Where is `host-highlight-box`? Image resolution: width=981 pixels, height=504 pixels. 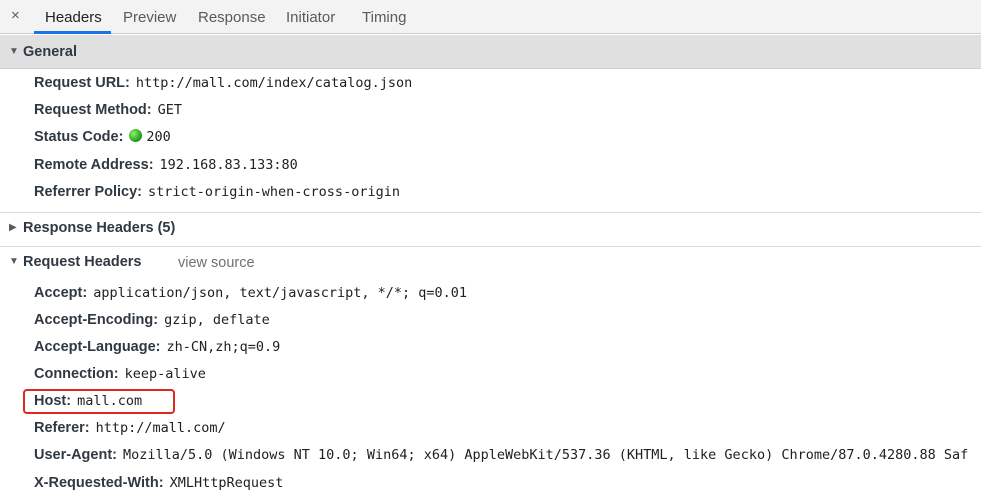 host-highlight-box is located at coordinates (99, 401).